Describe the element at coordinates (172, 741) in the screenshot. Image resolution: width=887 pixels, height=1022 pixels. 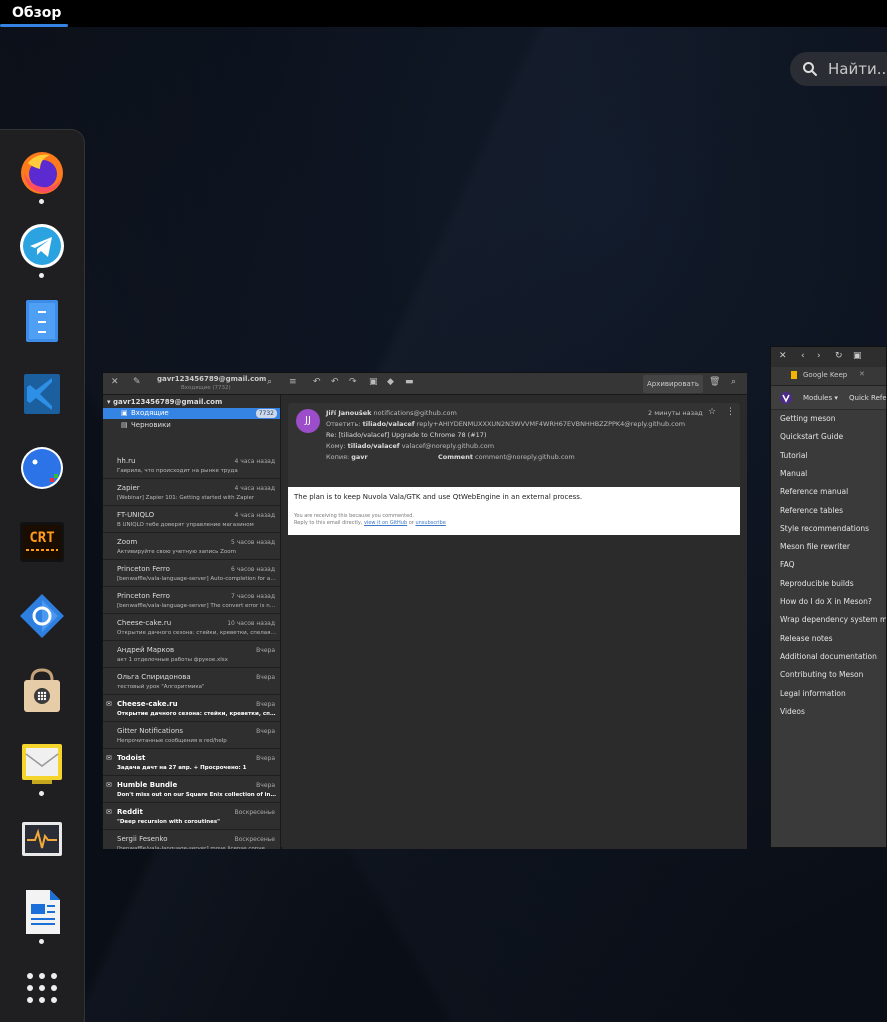
I see `message-subject: Непрочитанные сообщения в red/help` at that location.